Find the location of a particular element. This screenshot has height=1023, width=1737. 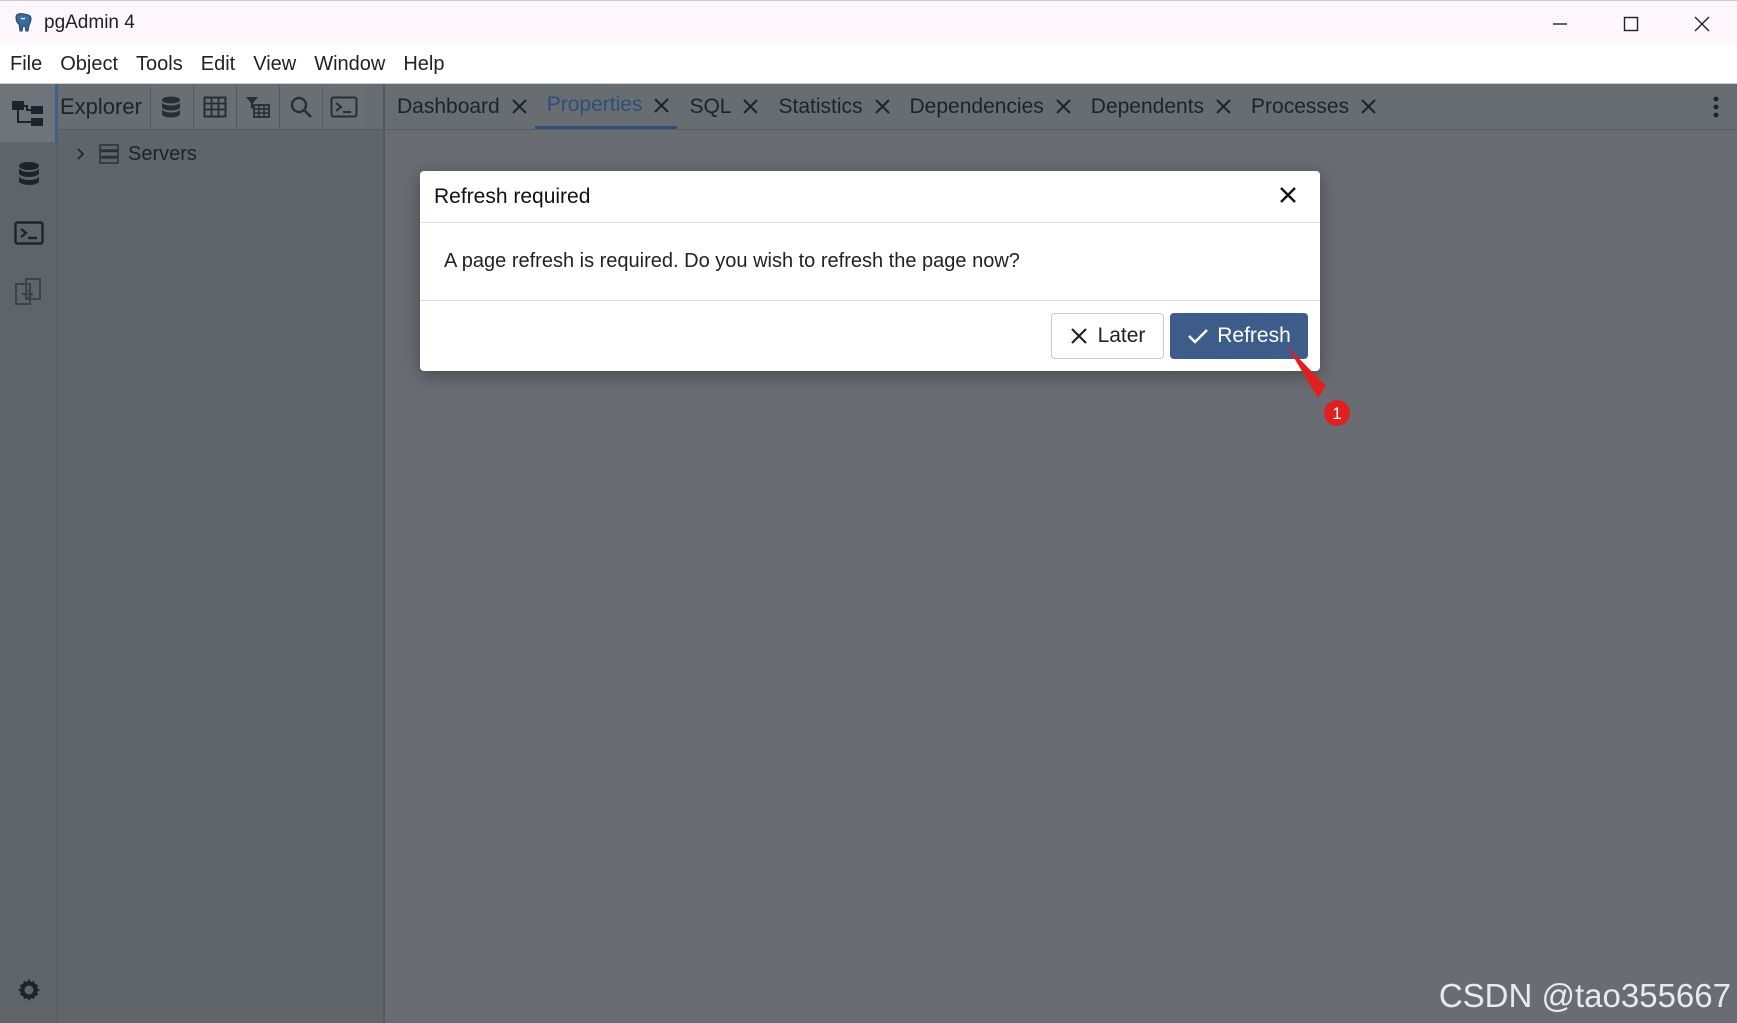

psql-toolbar-button is located at coordinates (343, 106).